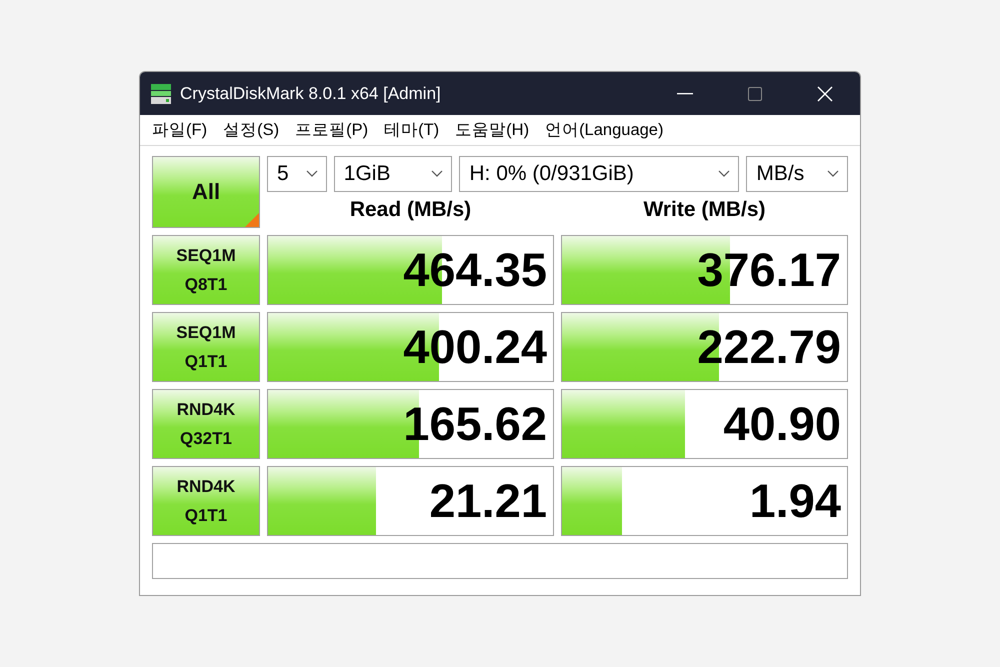 The image size is (1000, 667). Describe the element at coordinates (297, 174) in the screenshot. I see `dropdown: 5` at that location.